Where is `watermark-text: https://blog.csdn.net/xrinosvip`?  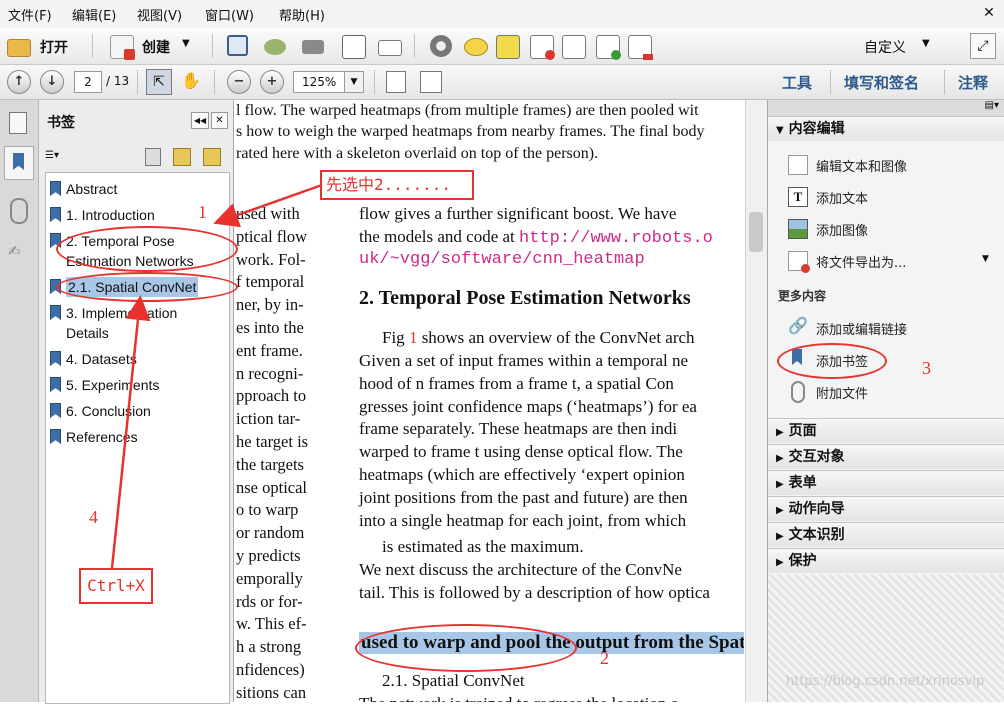
watermark-text: https://blog.csdn.net/xrinosvip is located at coordinates (885, 681).